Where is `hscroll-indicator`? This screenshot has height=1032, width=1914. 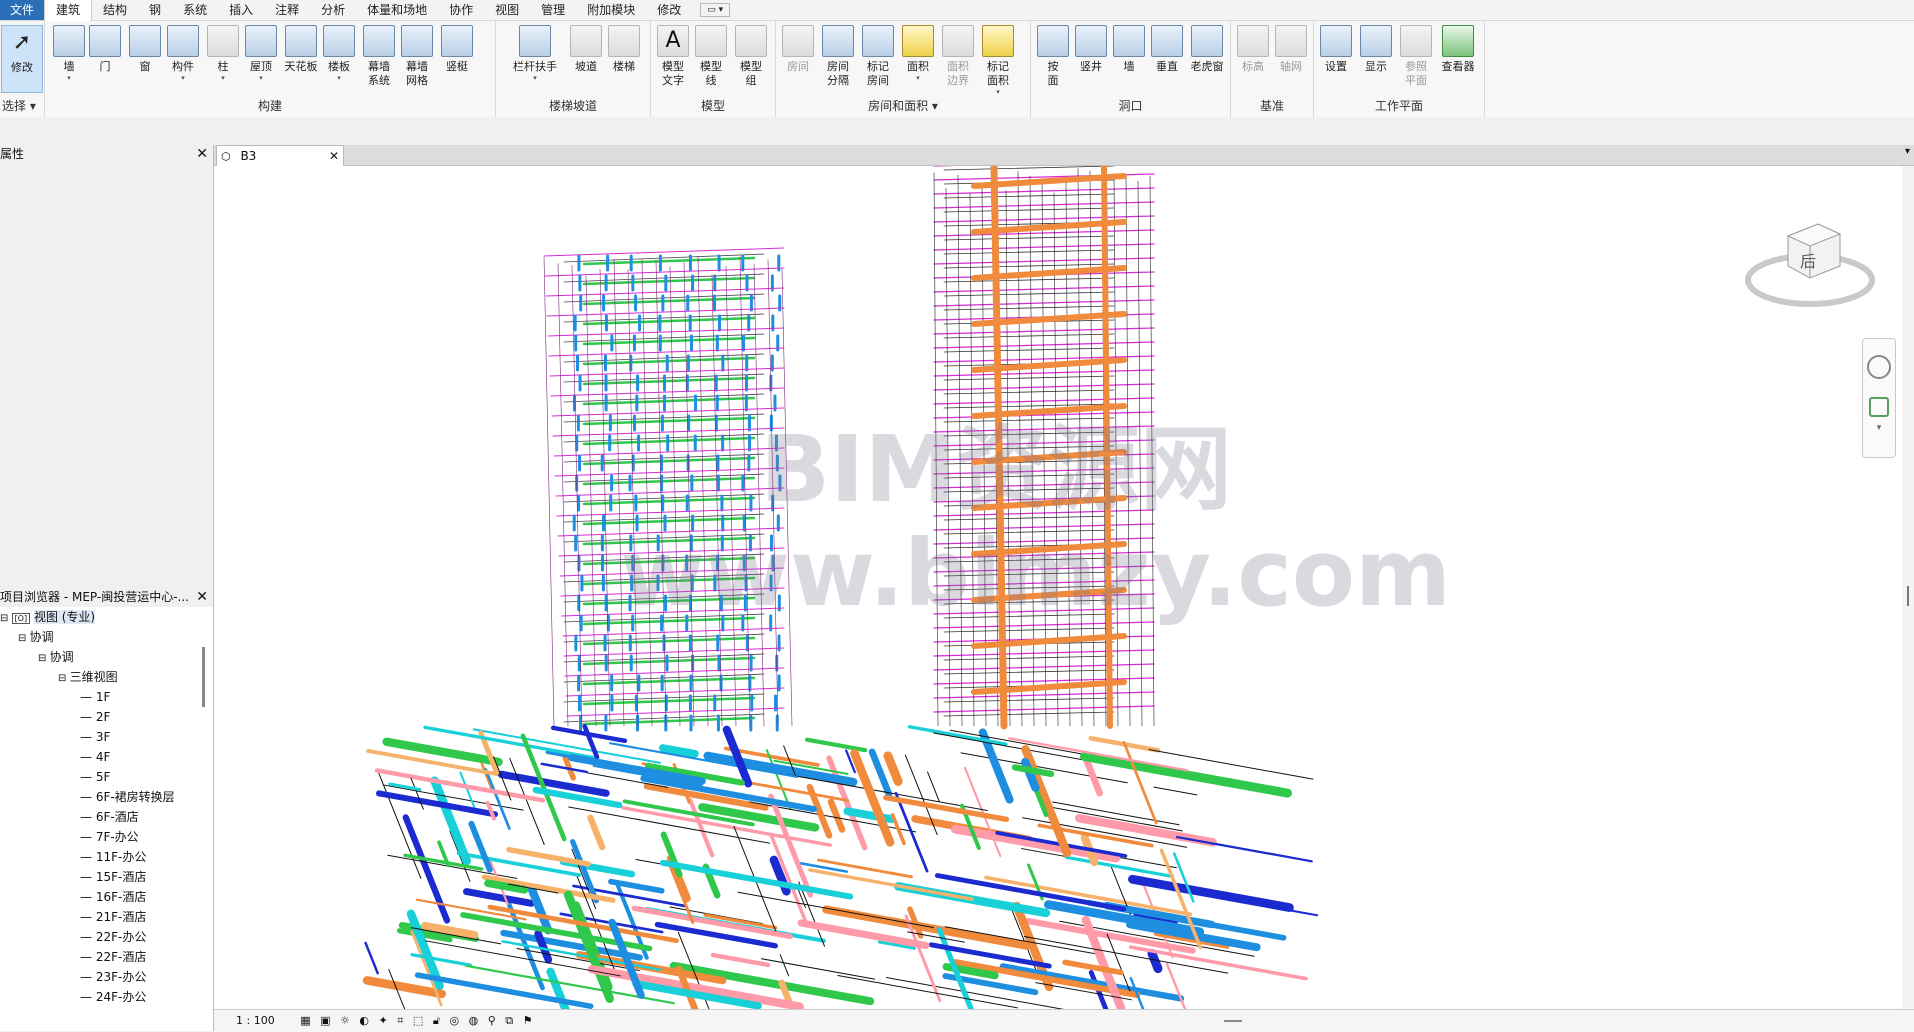 hscroll-indicator is located at coordinates (1233, 1021).